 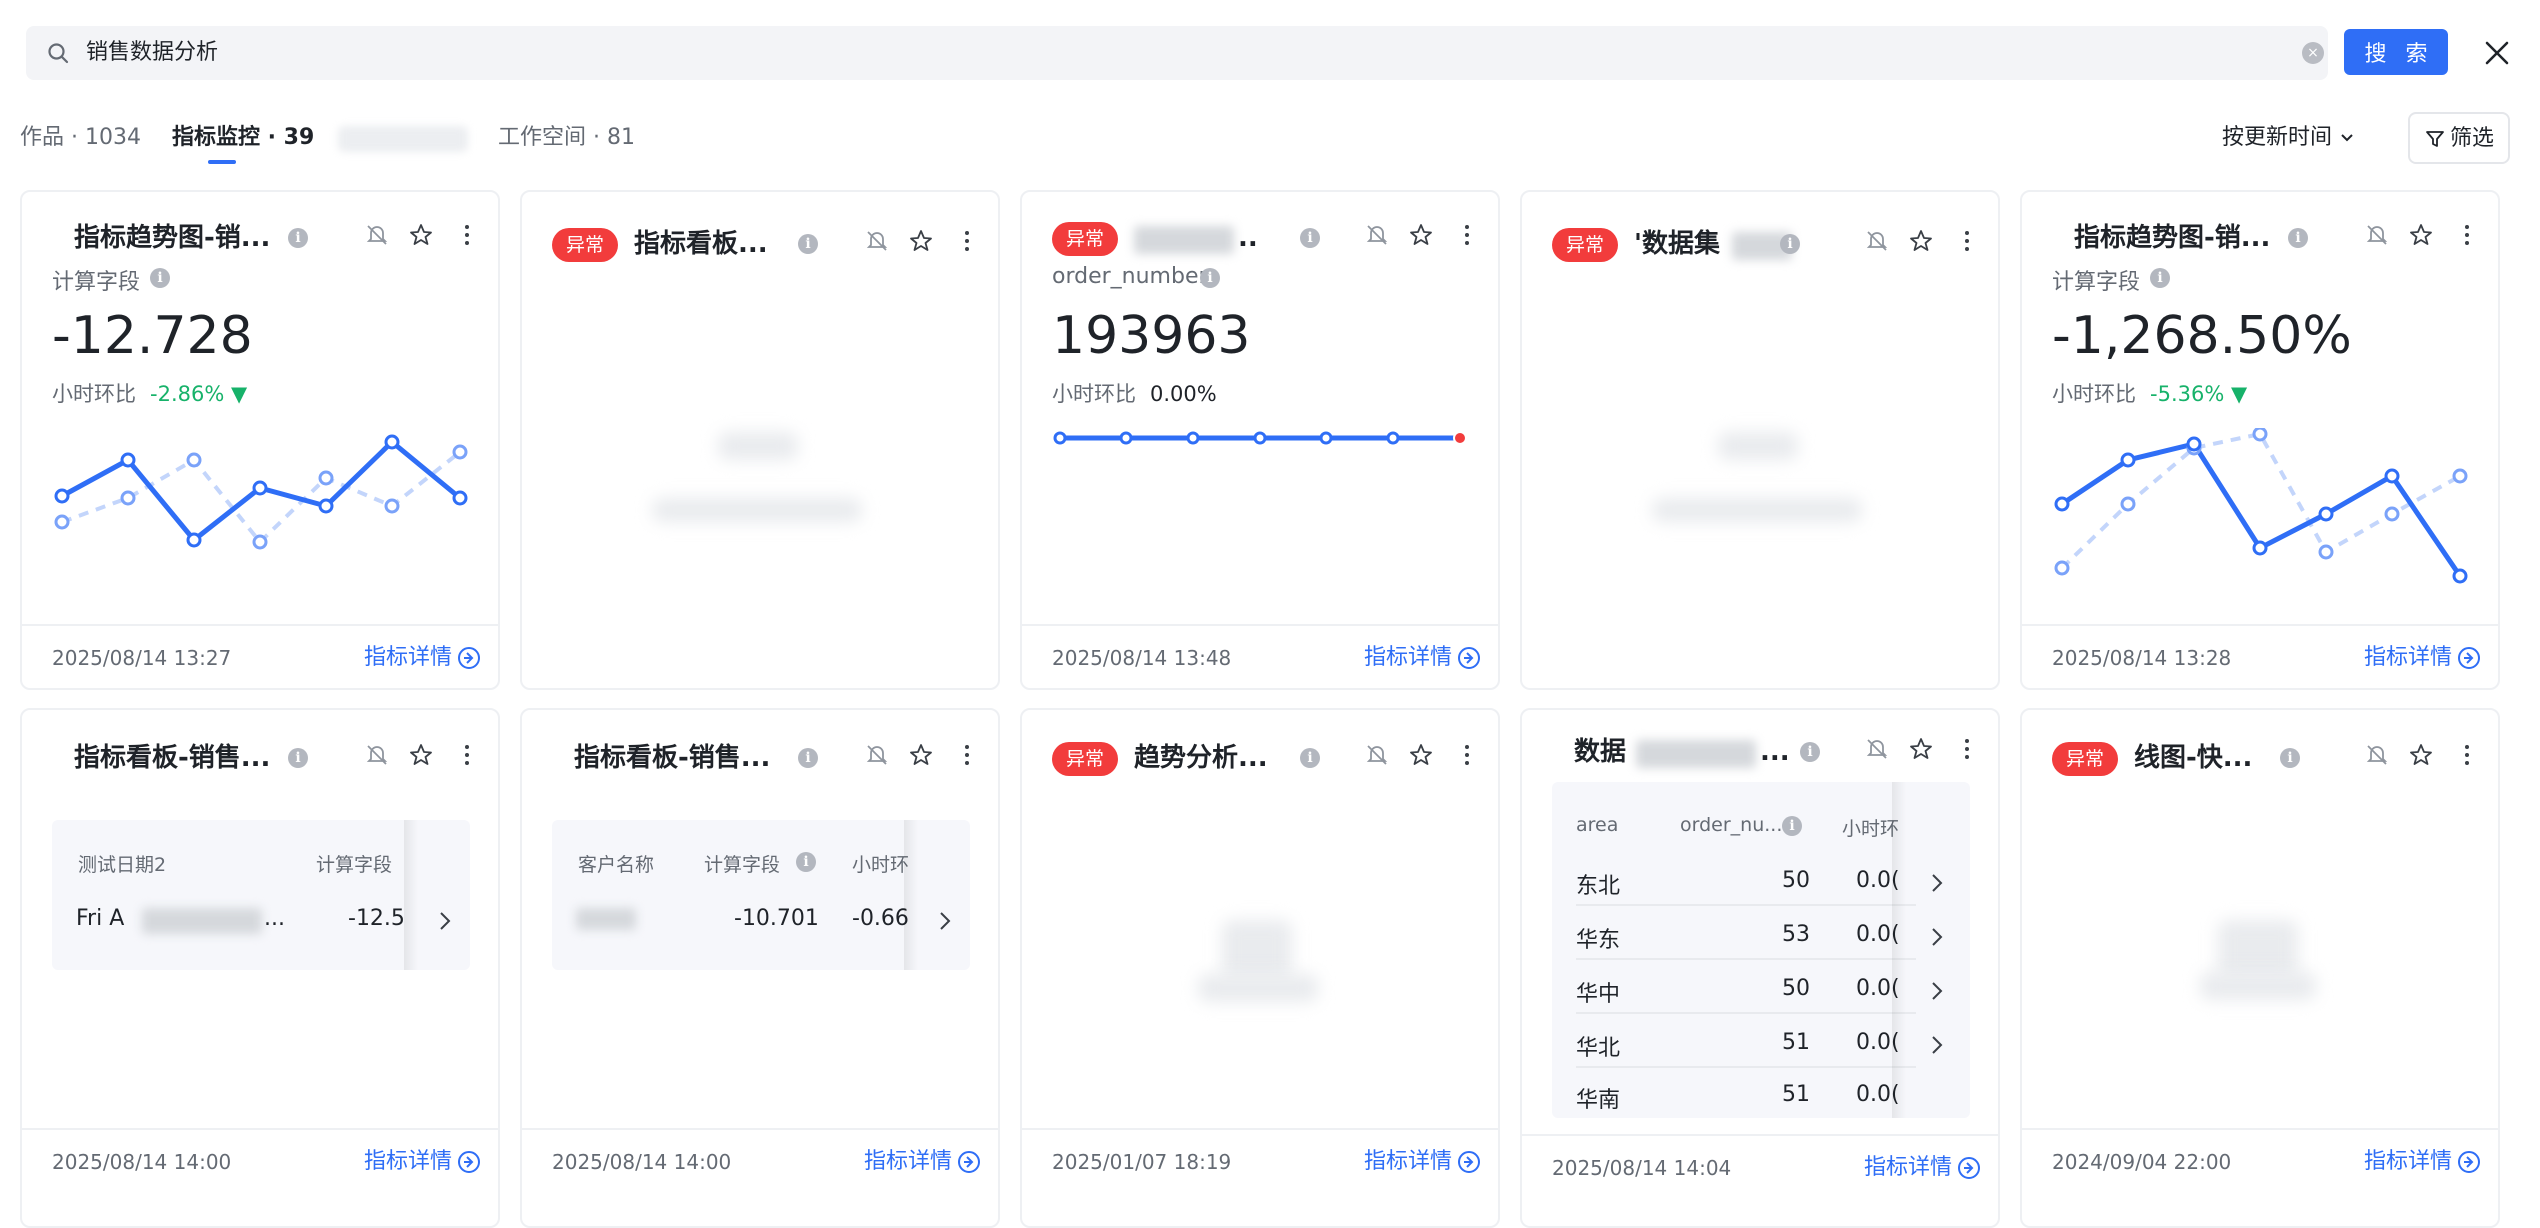 What do you see at coordinates (1600, 752) in the screenshot?
I see `card-title: 数据` at bounding box center [1600, 752].